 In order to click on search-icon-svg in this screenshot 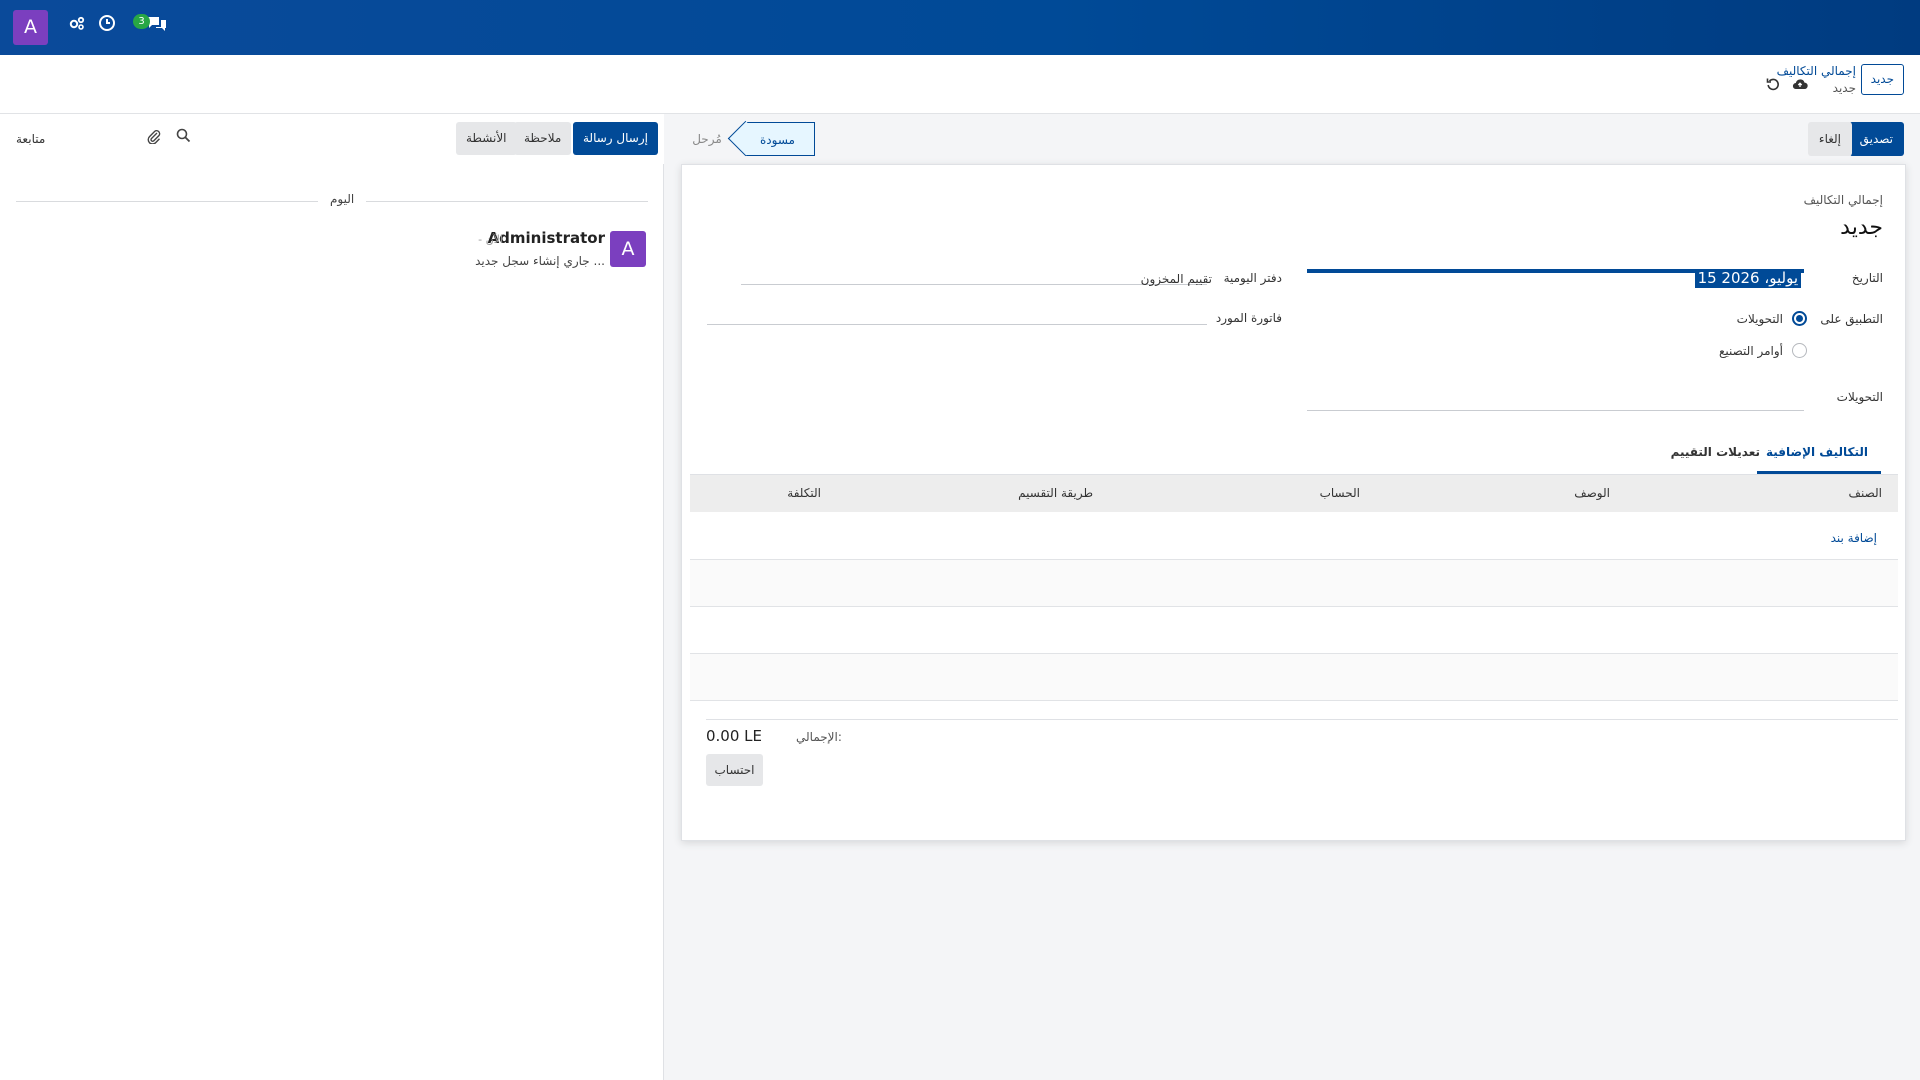, I will do `click(183, 135)`.